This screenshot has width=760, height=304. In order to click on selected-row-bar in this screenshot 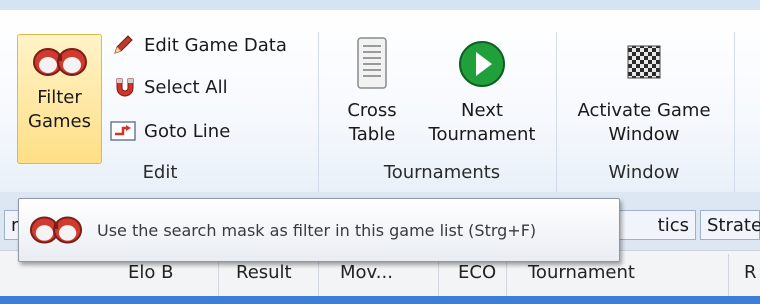, I will do `click(380, 300)`.